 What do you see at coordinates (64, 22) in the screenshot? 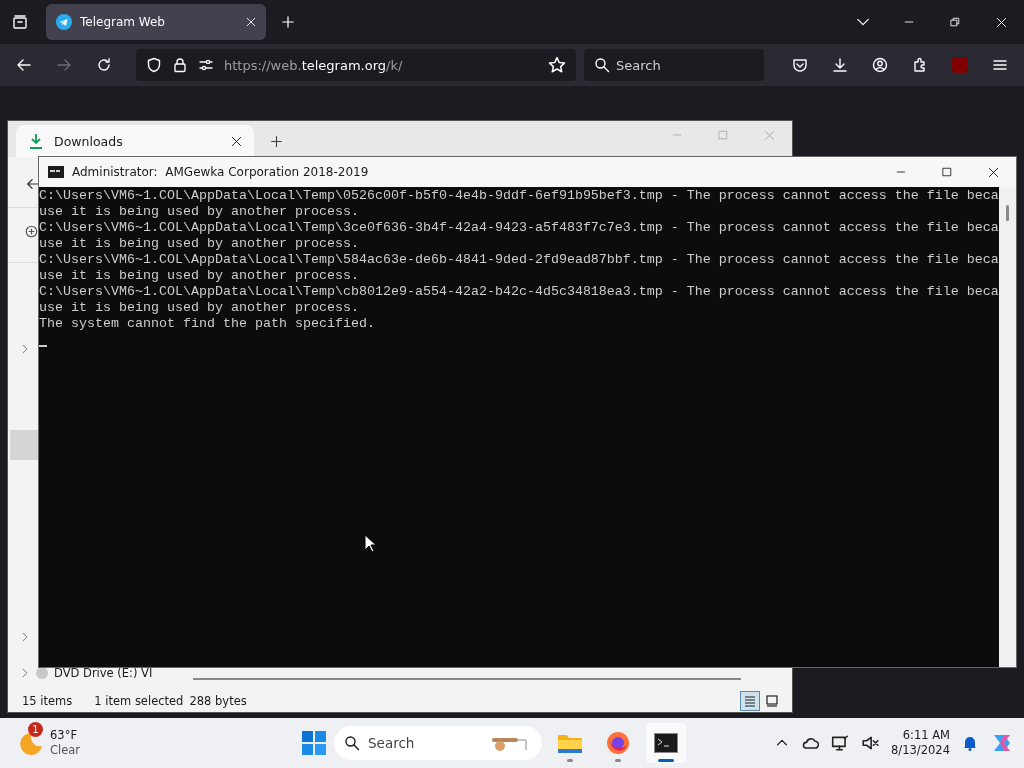
I see `telegram-icon` at bounding box center [64, 22].